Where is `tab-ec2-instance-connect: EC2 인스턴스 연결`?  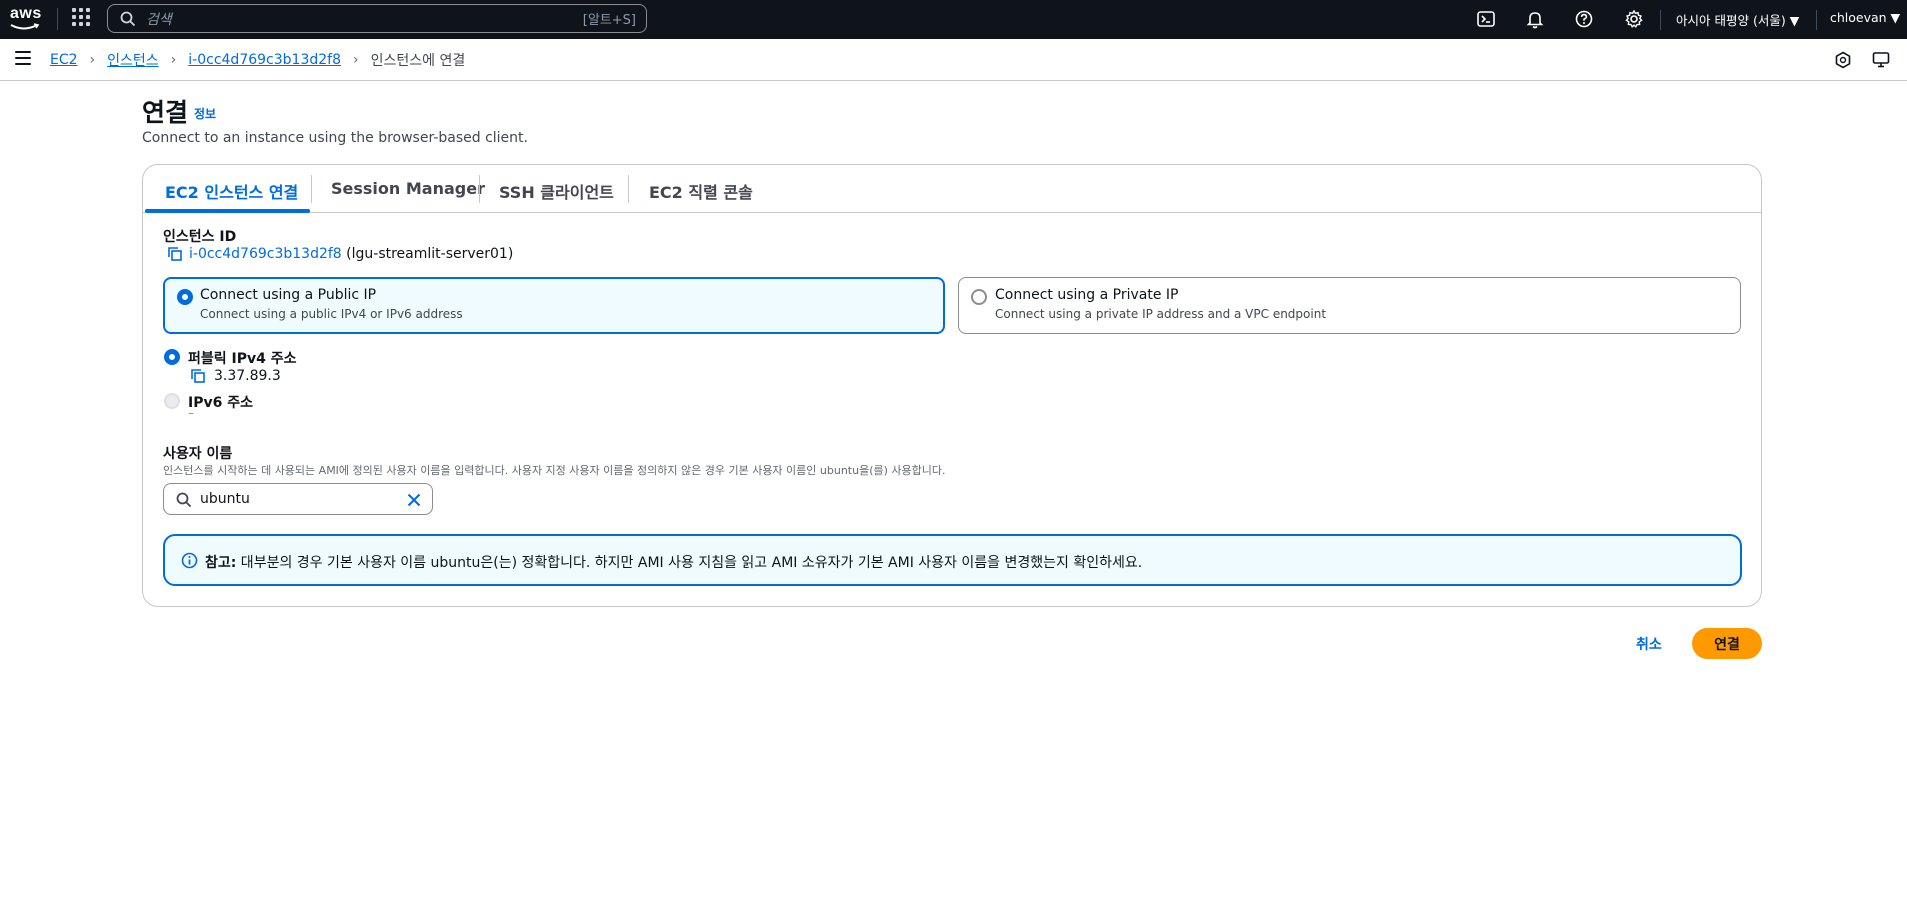 tab-ec2-instance-connect: EC2 인스턴스 연결 is located at coordinates (231, 191).